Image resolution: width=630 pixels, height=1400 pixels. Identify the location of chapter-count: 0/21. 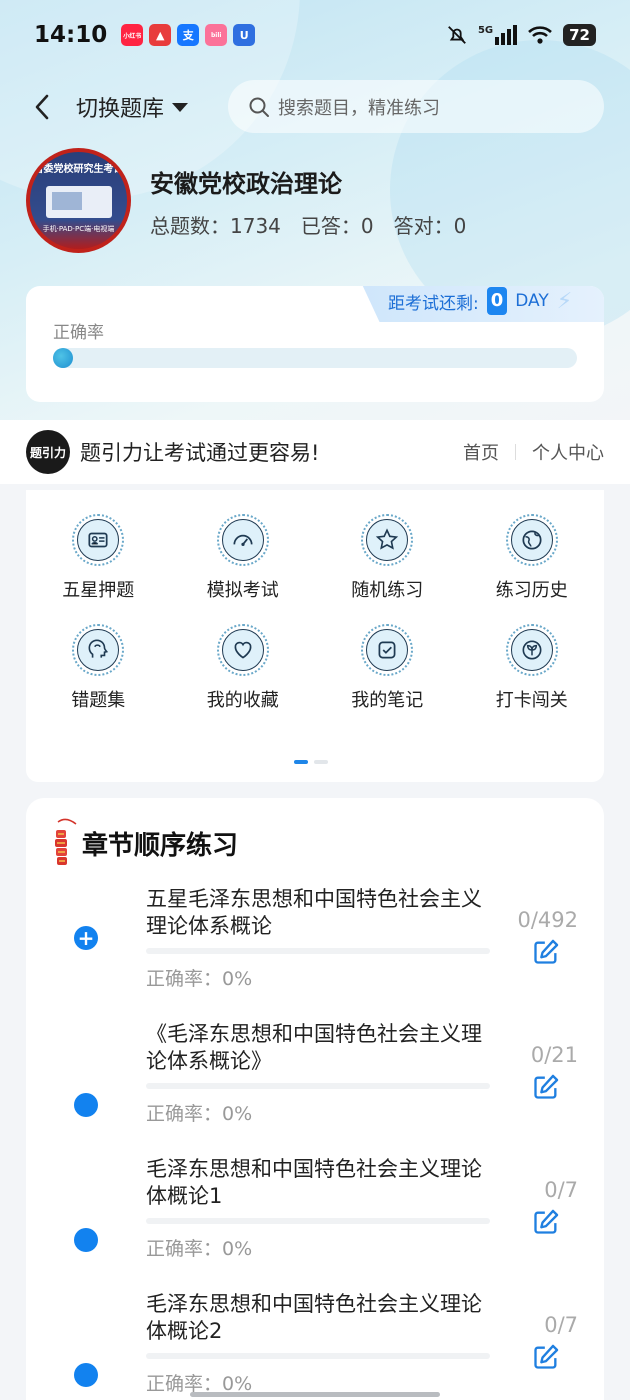
(554, 1055).